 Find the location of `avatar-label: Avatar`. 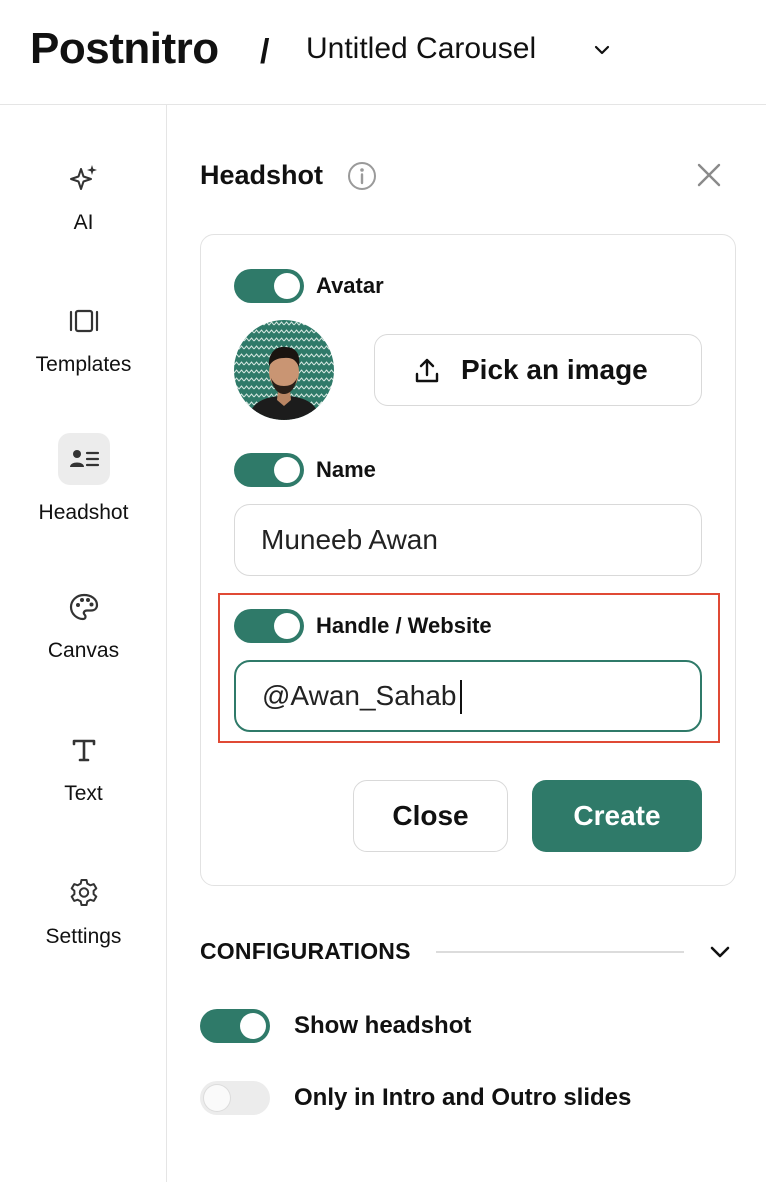

avatar-label: Avatar is located at coordinates (350, 285).